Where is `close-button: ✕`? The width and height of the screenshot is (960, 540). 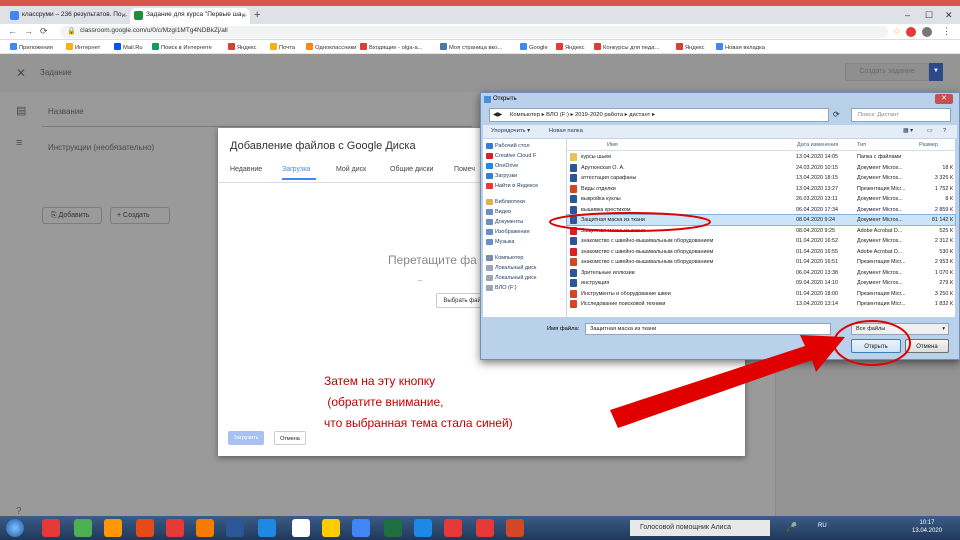
close-button: ✕ is located at coordinates (944, 99).